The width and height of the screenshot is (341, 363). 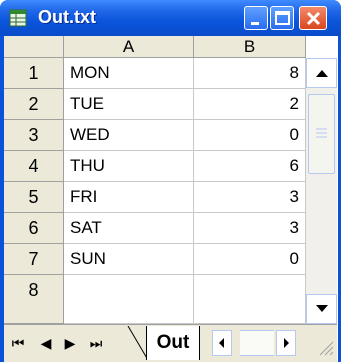 What do you see at coordinates (250, 104) in the screenshot?
I see `cell-b2: 2` at bounding box center [250, 104].